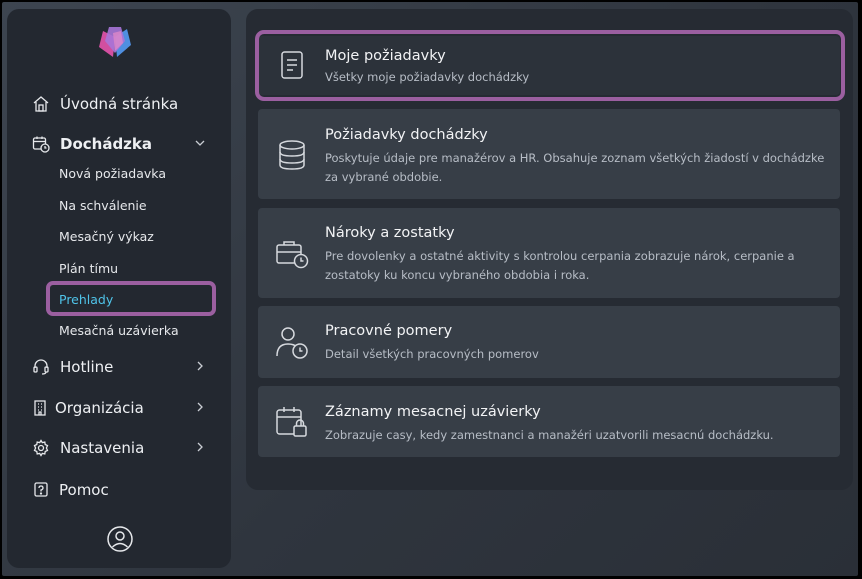  I want to click on submenu-item-team-plan: Plán tímu, so click(88, 272).